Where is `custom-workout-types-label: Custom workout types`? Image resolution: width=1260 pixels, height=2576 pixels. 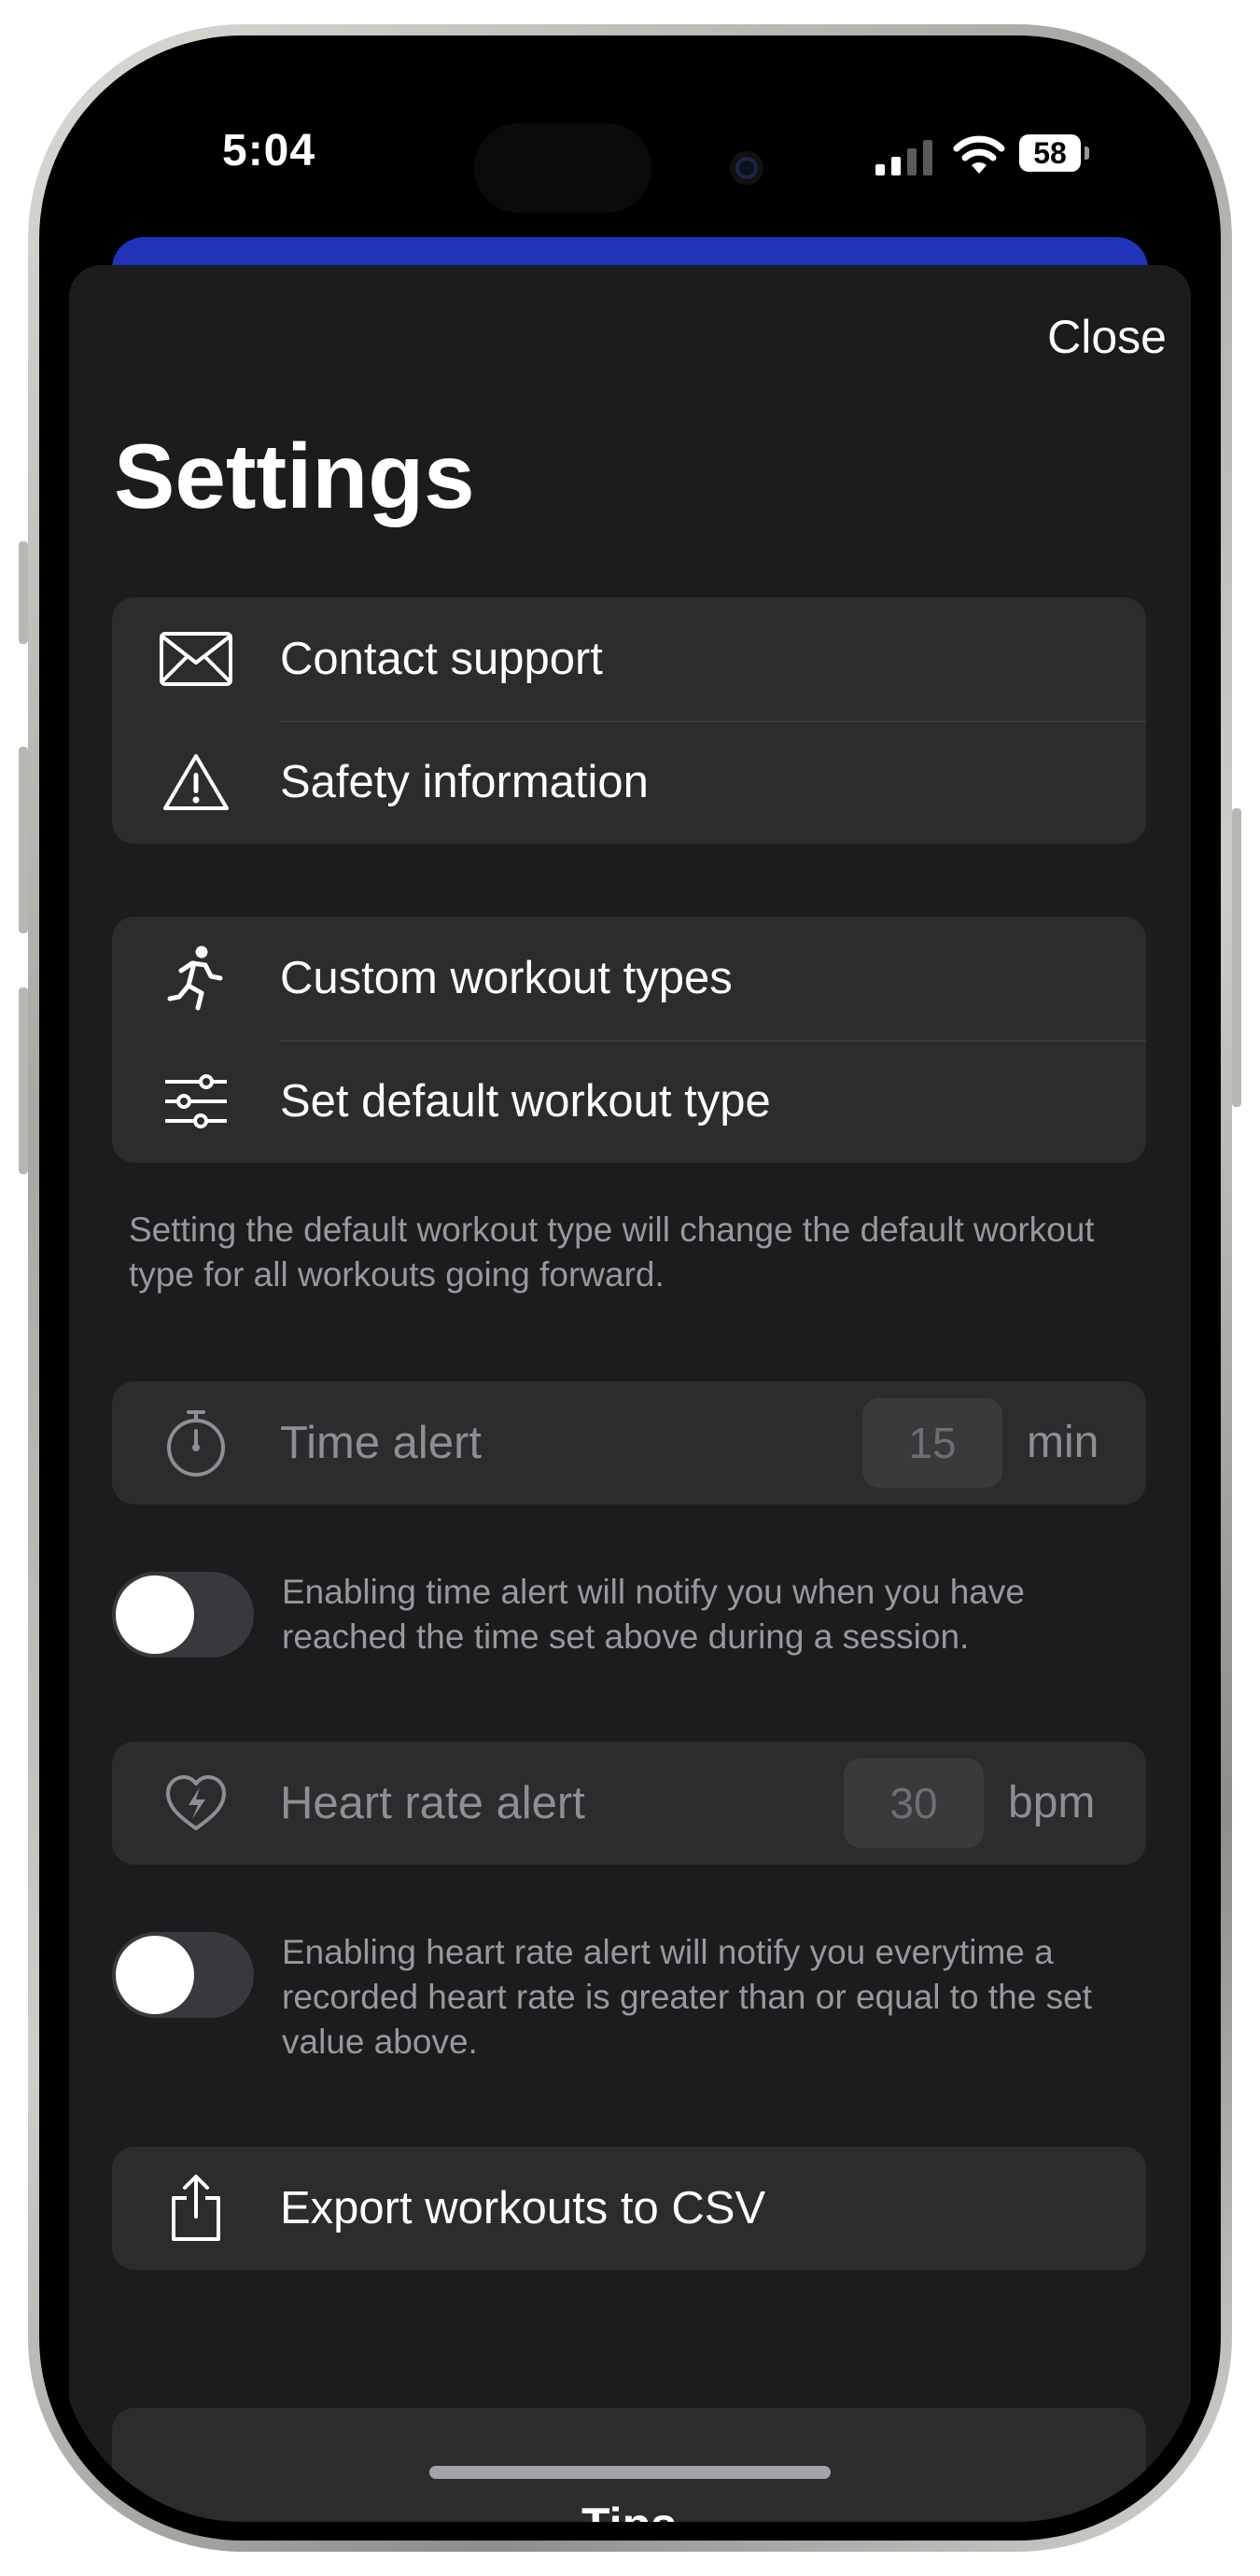 custom-workout-types-label: Custom workout types is located at coordinates (506, 978).